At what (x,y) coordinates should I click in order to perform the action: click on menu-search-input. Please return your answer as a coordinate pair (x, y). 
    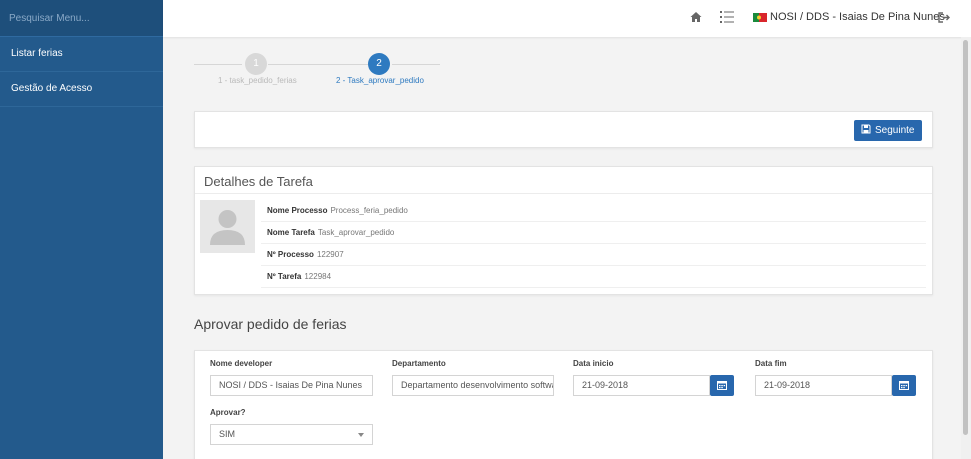
    Looking at the image, I should click on (81, 18).